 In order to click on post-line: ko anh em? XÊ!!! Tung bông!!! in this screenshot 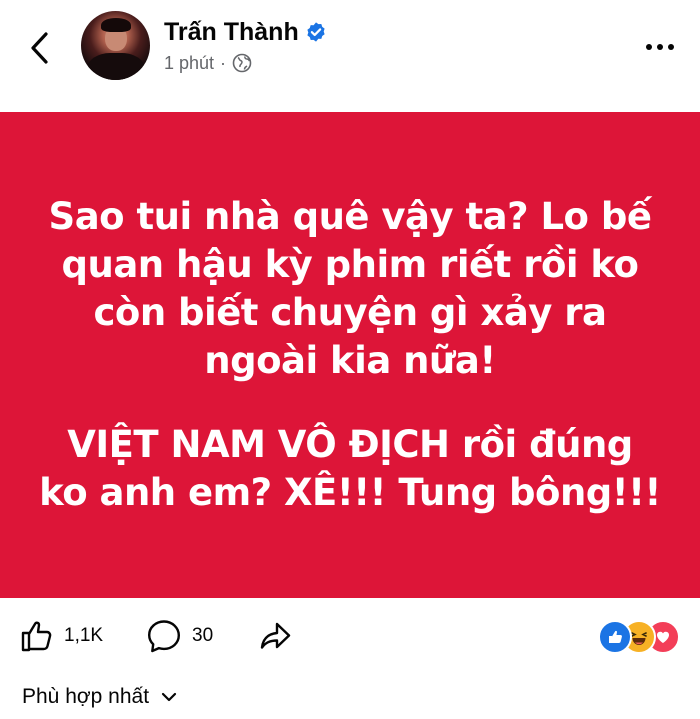, I will do `click(350, 492)`.